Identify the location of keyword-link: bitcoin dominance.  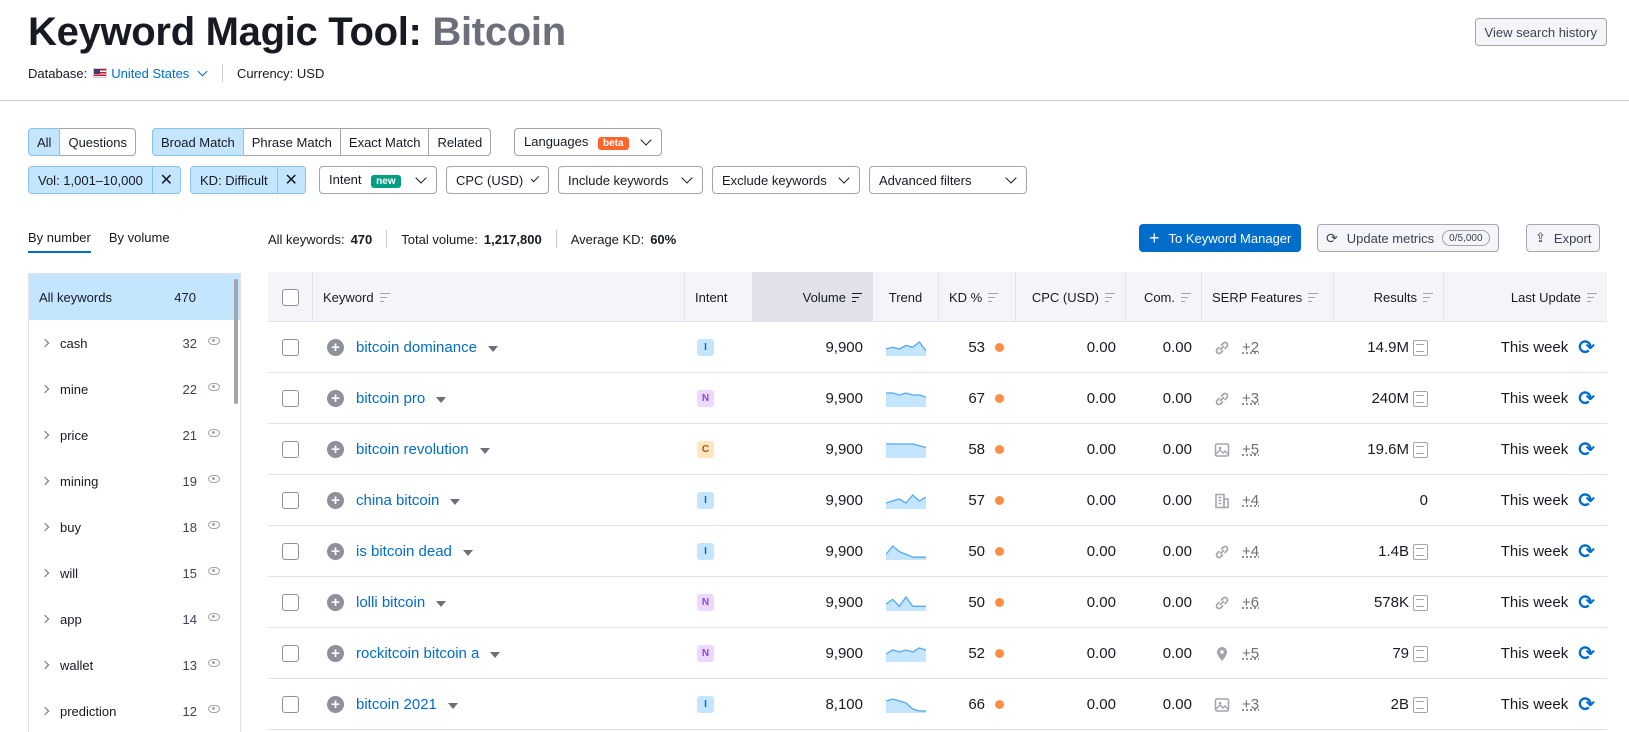
(416, 347).